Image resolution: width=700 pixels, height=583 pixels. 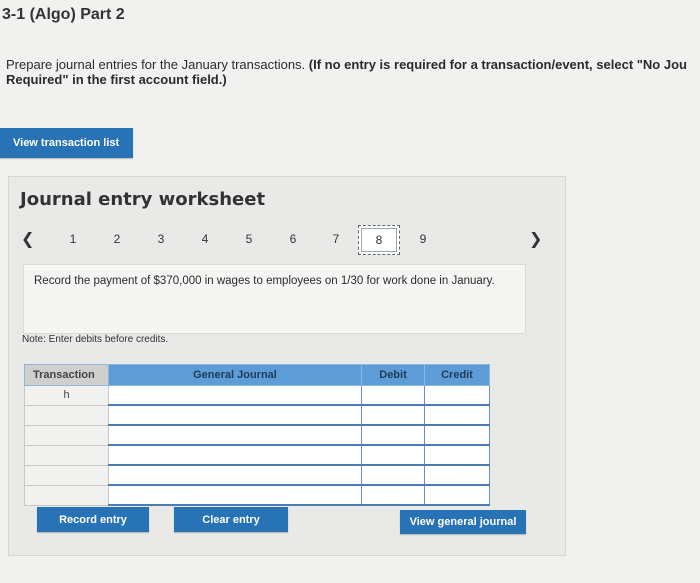 What do you see at coordinates (116, 79) in the screenshot?
I see `instructions-line-2: Required" in the first account field.)` at bounding box center [116, 79].